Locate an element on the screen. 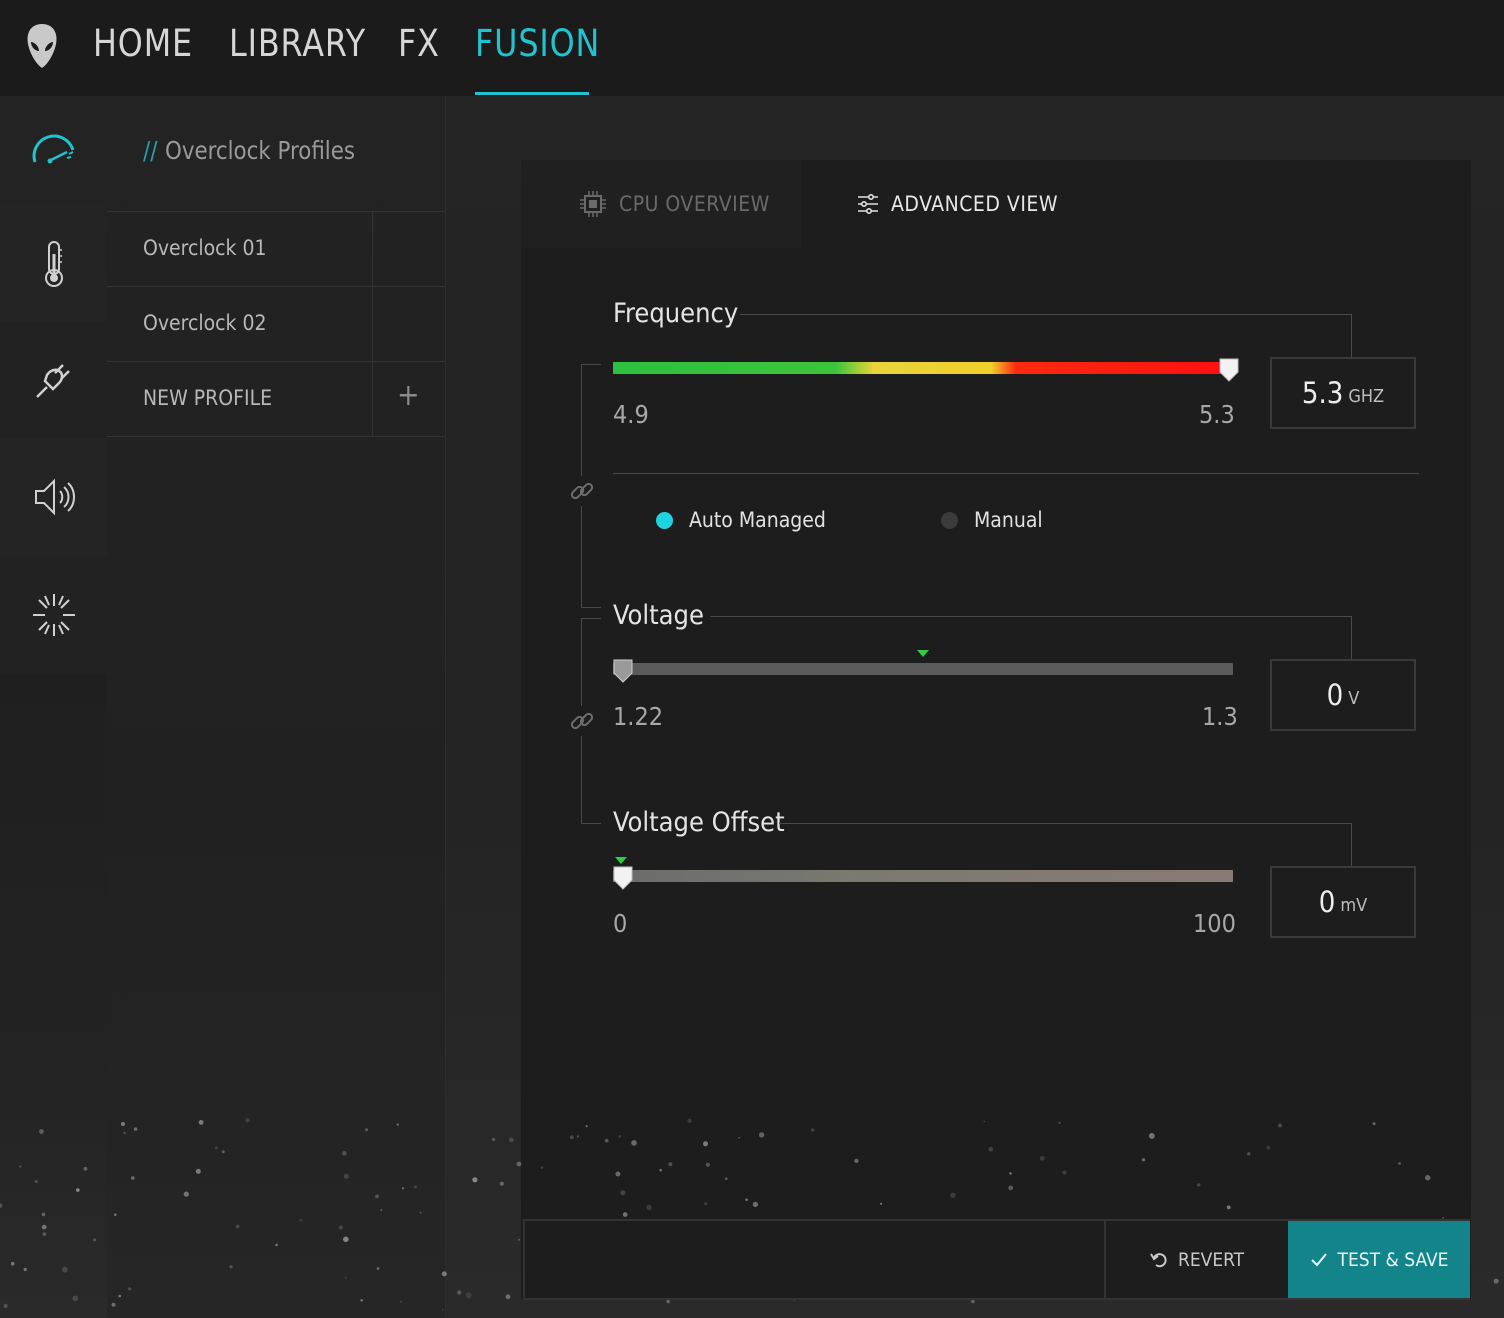 The image size is (1504, 1318). rail-thermal is located at coordinates (53, 264).